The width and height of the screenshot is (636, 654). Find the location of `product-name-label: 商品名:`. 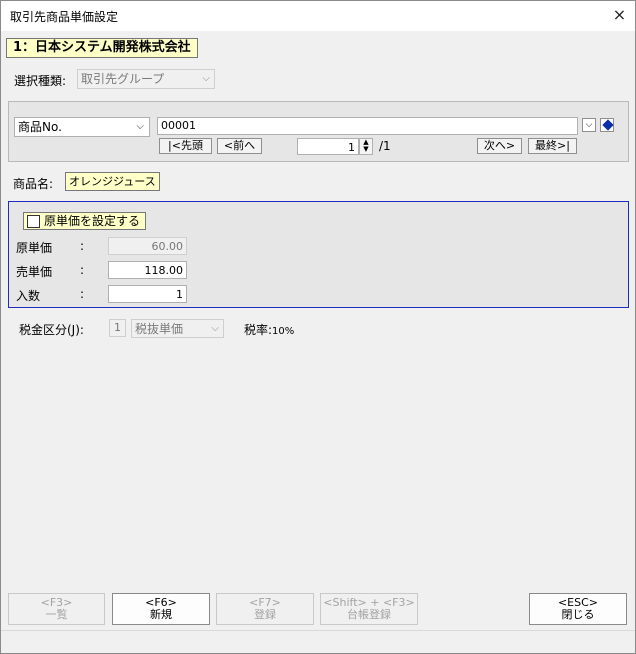

product-name-label: 商品名: is located at coordinates (33, 184).